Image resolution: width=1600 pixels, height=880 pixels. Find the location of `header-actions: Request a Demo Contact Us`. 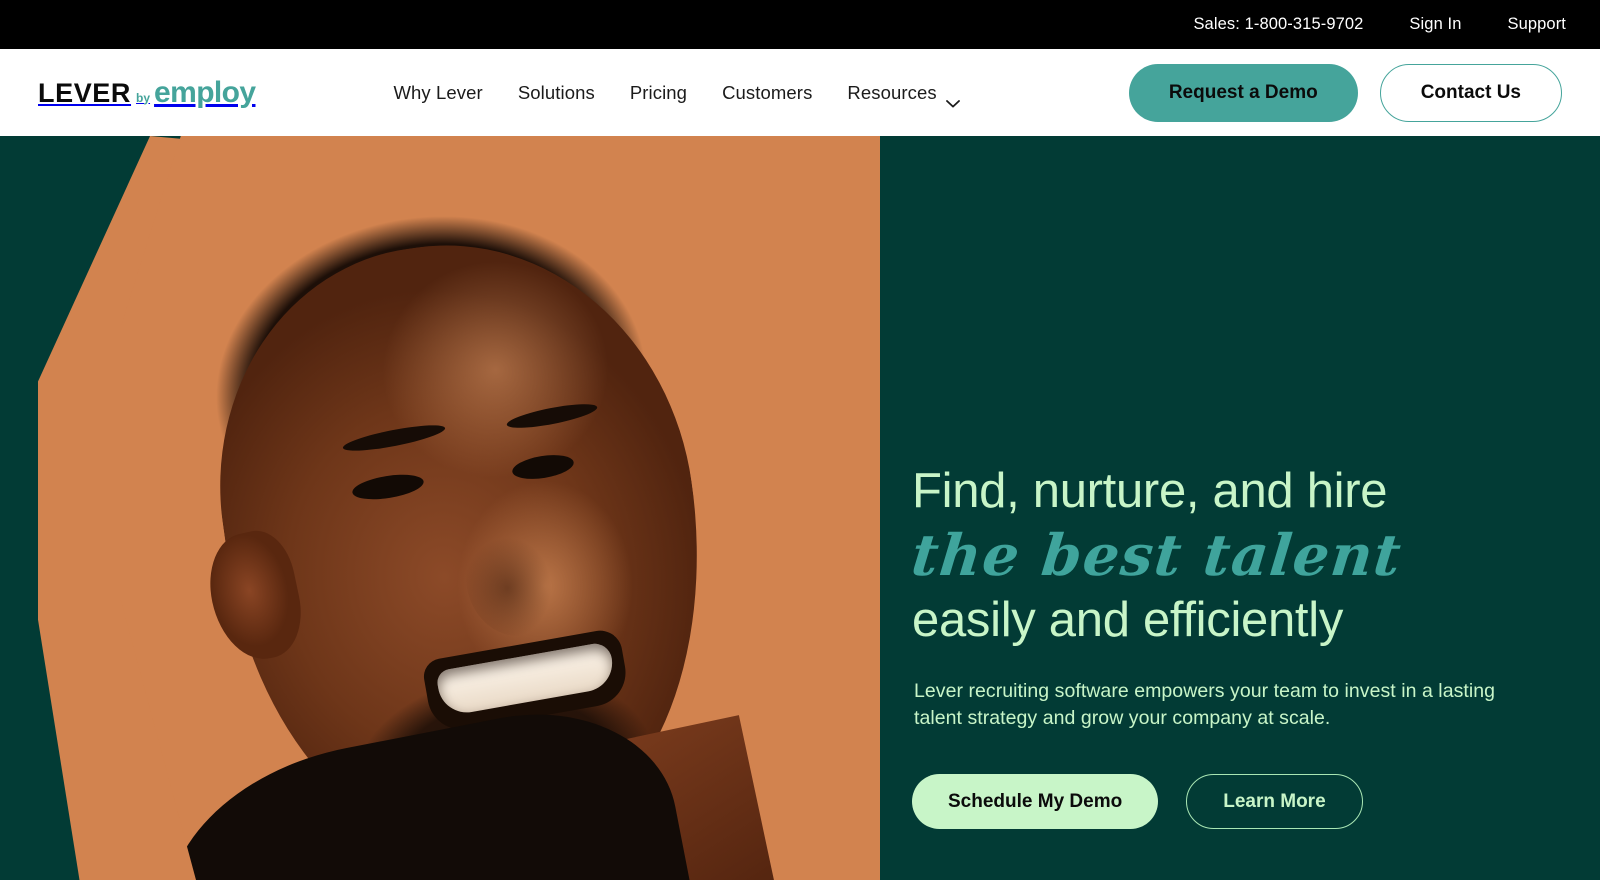

header-actions: Request a Demo Contact Us is located at coordinates (1345, 92).